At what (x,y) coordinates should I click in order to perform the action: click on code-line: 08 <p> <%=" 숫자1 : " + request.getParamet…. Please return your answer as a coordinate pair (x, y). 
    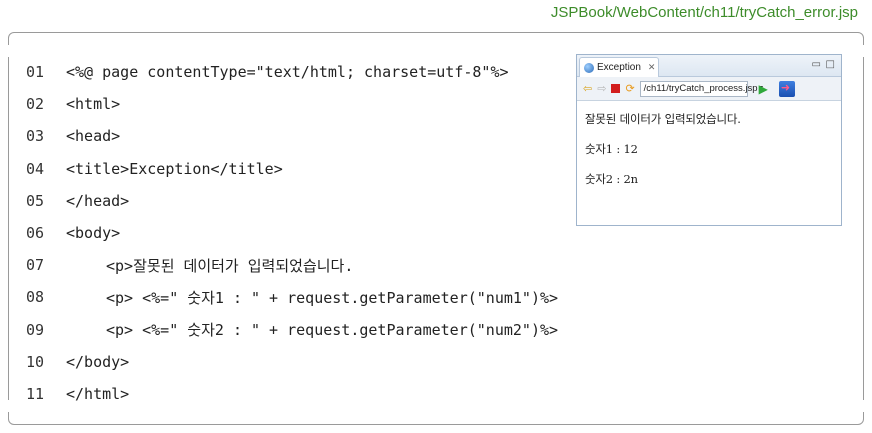
    Looking at the image, I should click on (292, 297).